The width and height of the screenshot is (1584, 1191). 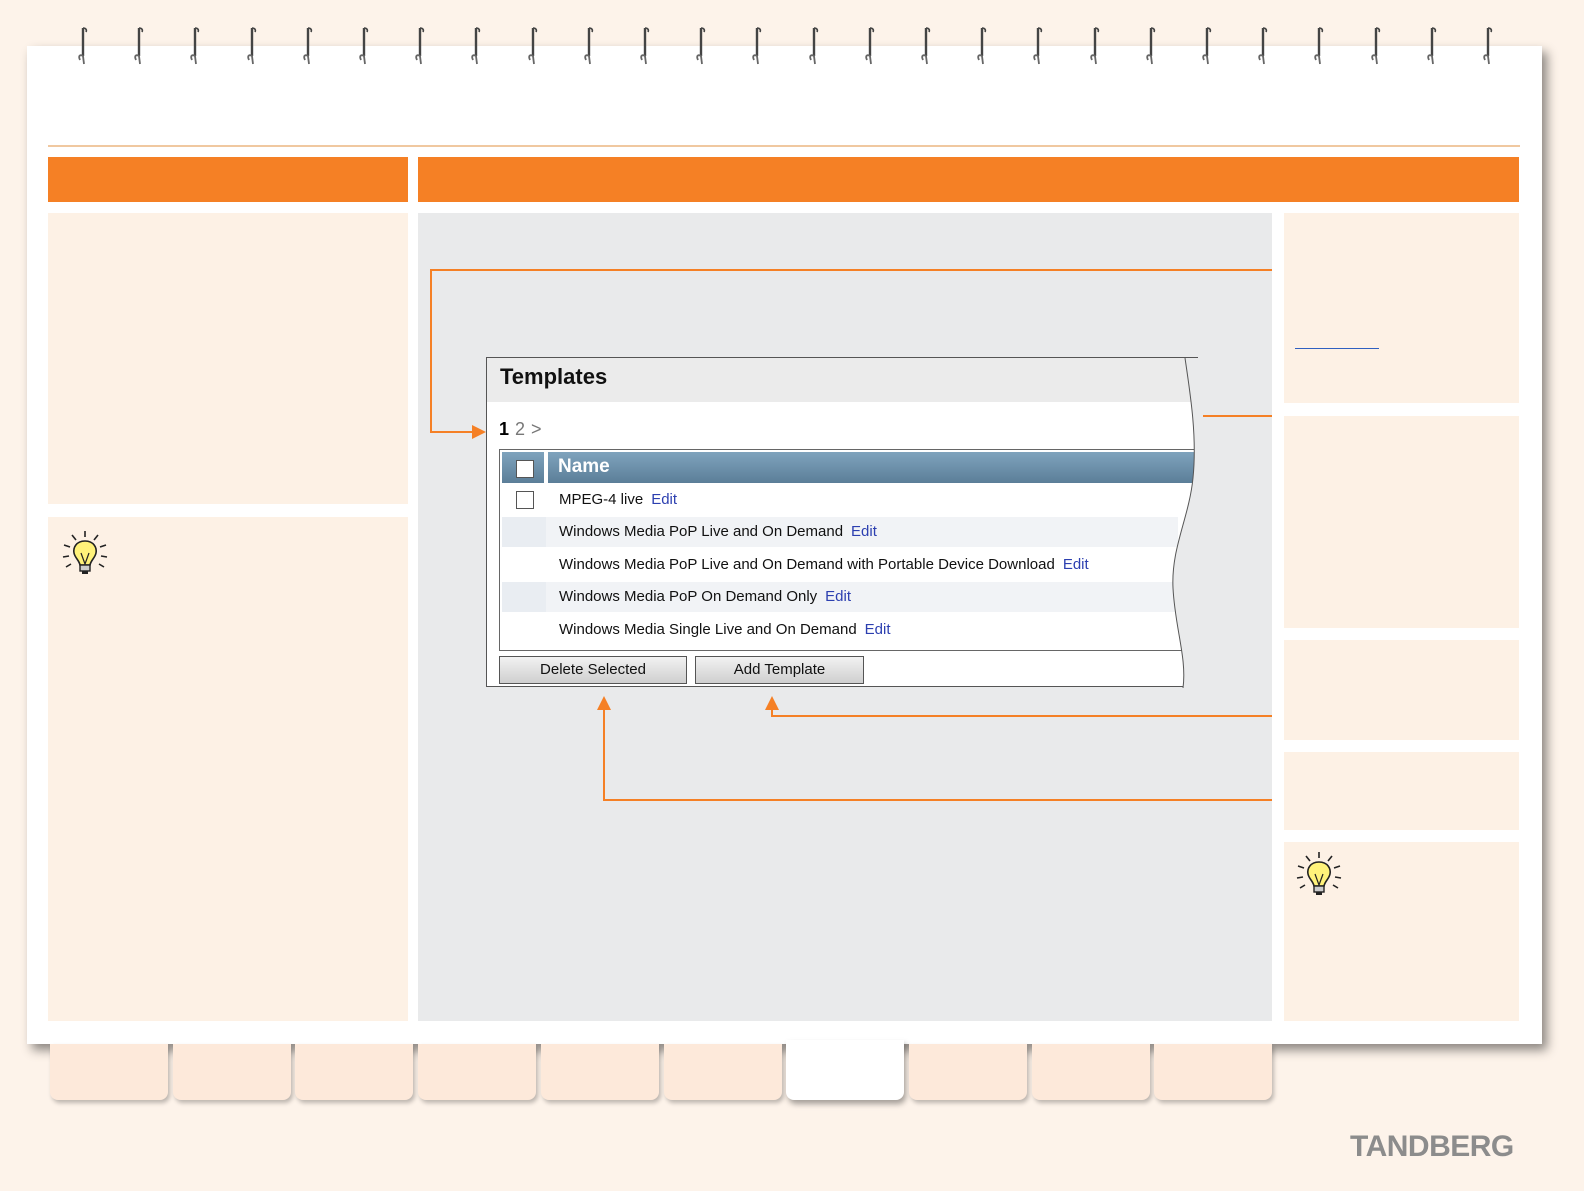 I want to click on page-title: Templates, so click(x=554, y=376).